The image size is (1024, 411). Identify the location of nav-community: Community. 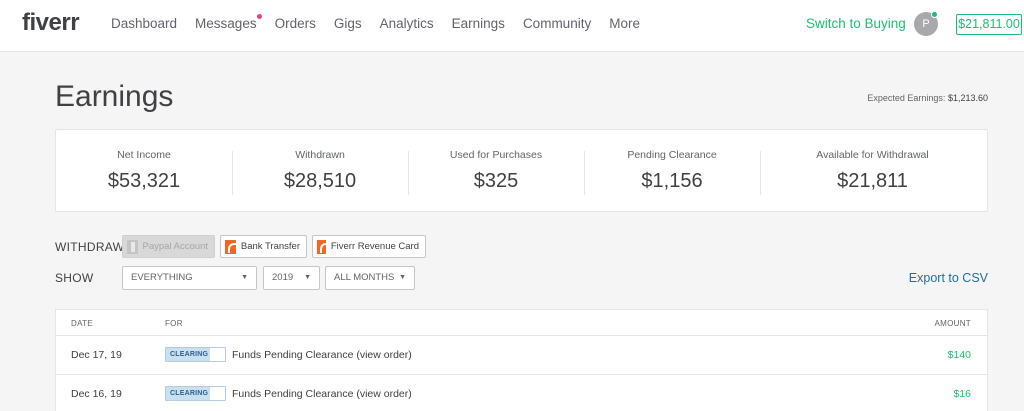
(557, 23).